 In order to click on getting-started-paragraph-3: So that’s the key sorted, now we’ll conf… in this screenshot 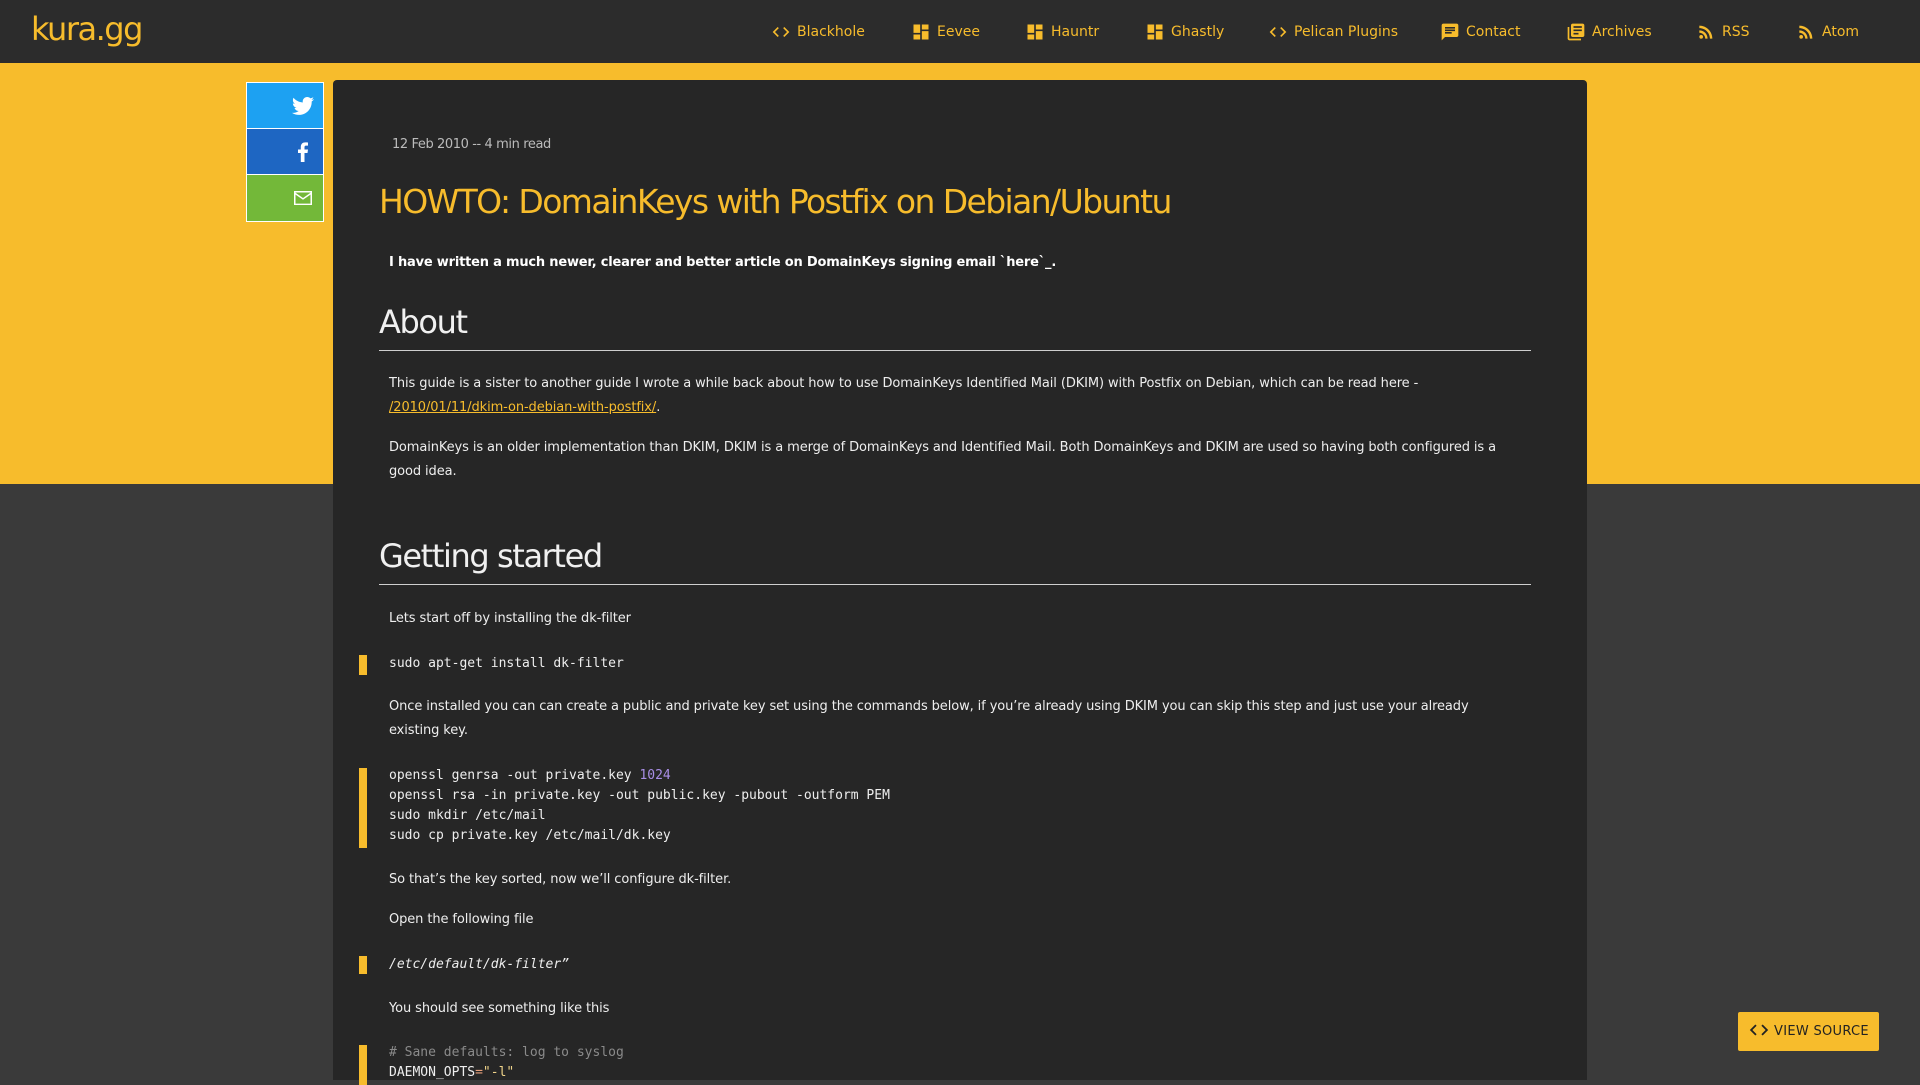, I will do `click(560, 879)`.